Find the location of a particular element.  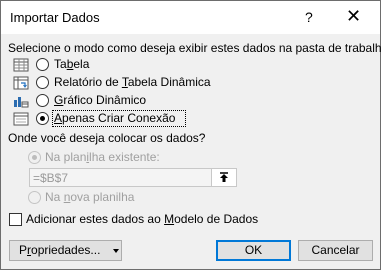

data-model-checkbox is located at coordinates (15, 219).